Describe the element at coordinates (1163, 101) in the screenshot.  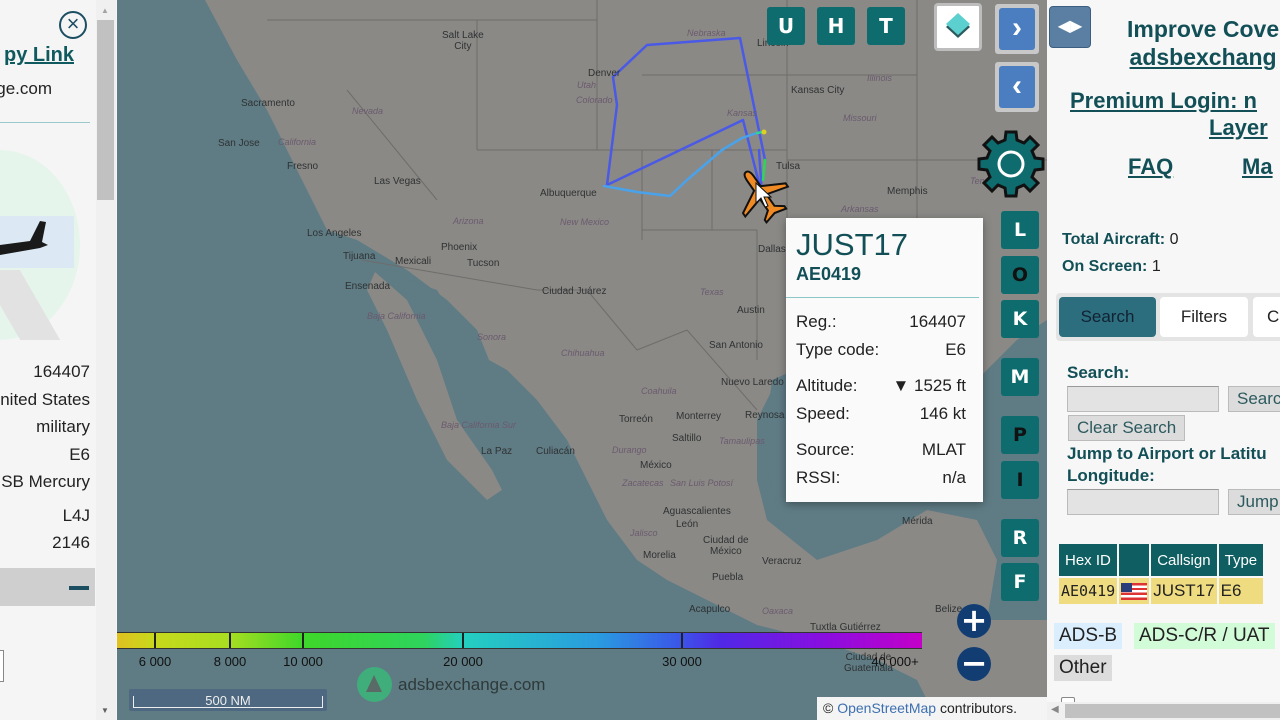
I see `premium-login-link: Premium Login: n` at that location.